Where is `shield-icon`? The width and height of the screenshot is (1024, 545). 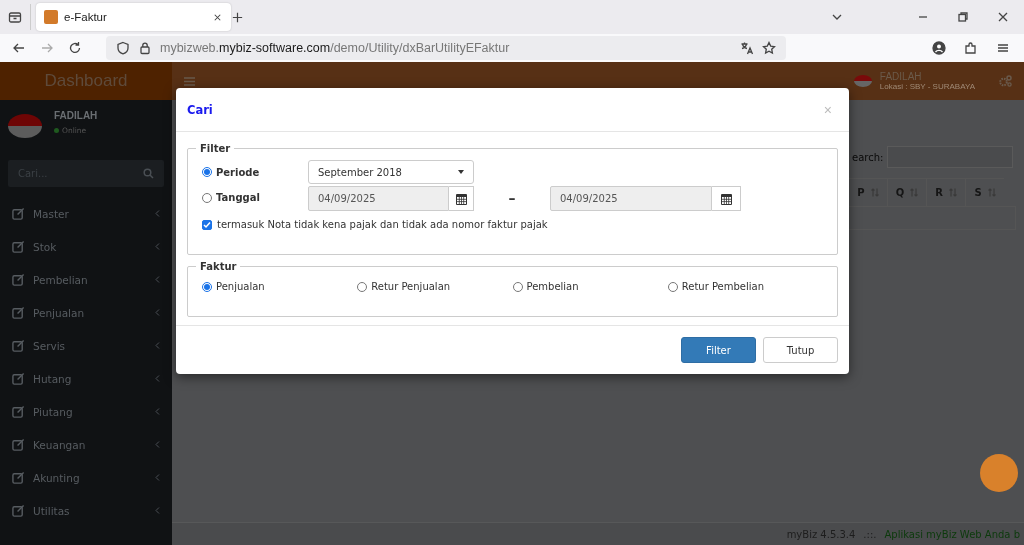
shield-icon is located at coordinates (123, 48).